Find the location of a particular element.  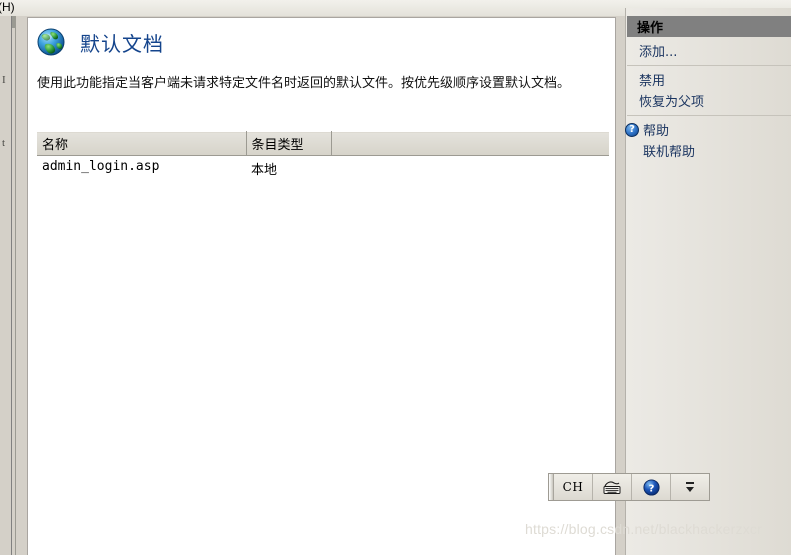

chevron-down-icon is located at coordinates (690, 489).